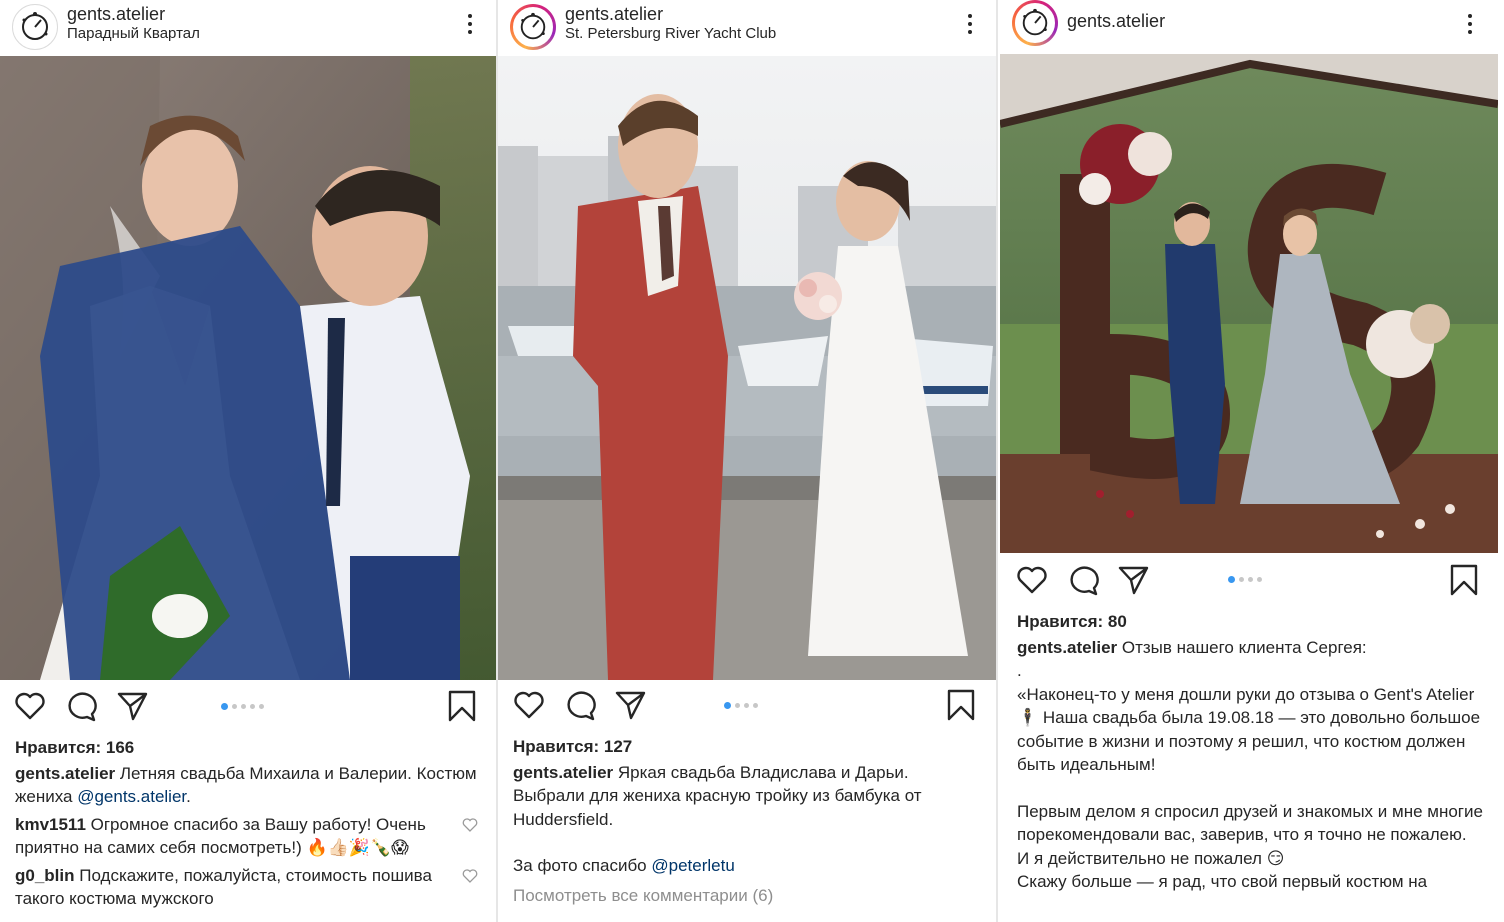  Describe the element at coordinates (1252, 27) in the screenshot. I see `post-header: gents.atelier` at that location.